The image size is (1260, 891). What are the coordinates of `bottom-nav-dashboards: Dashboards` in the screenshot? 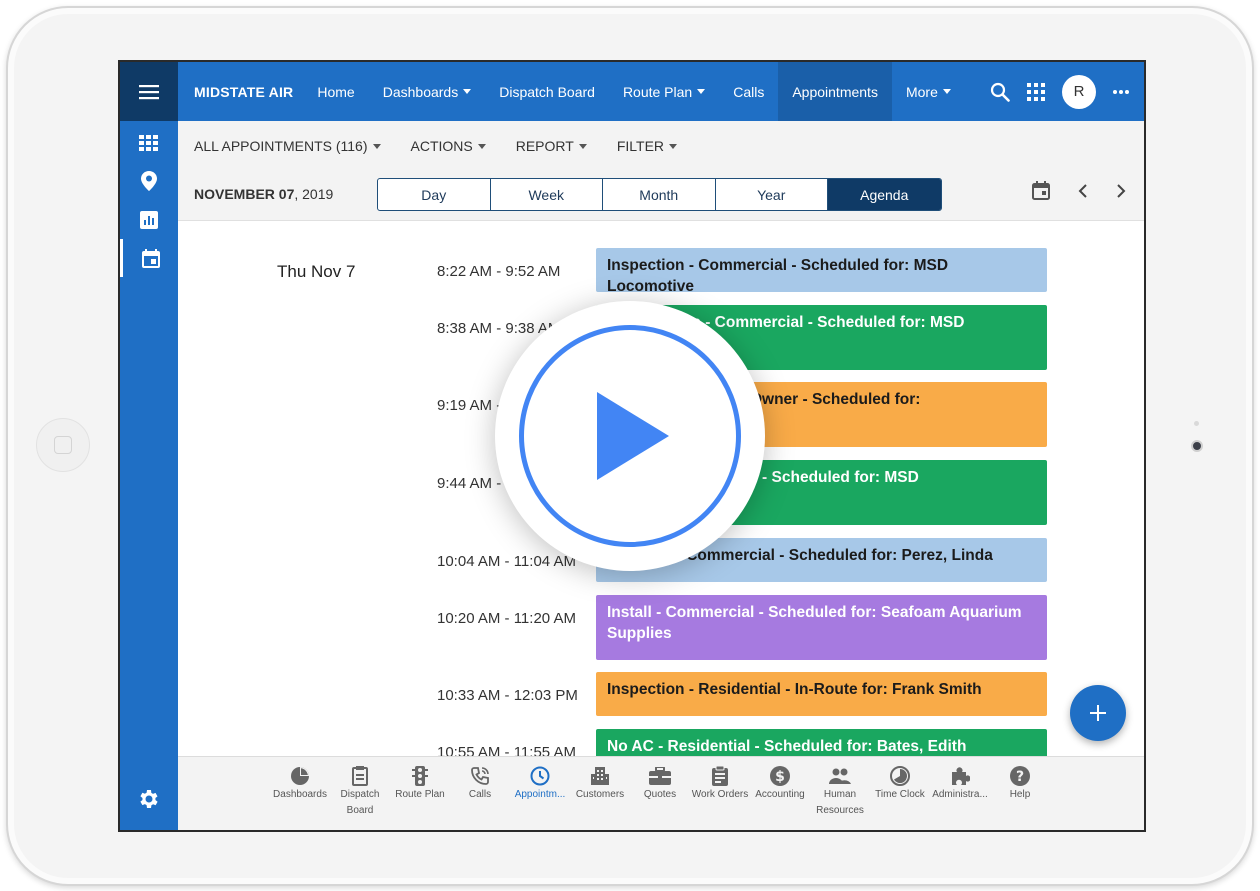 It's located at (300, 784).